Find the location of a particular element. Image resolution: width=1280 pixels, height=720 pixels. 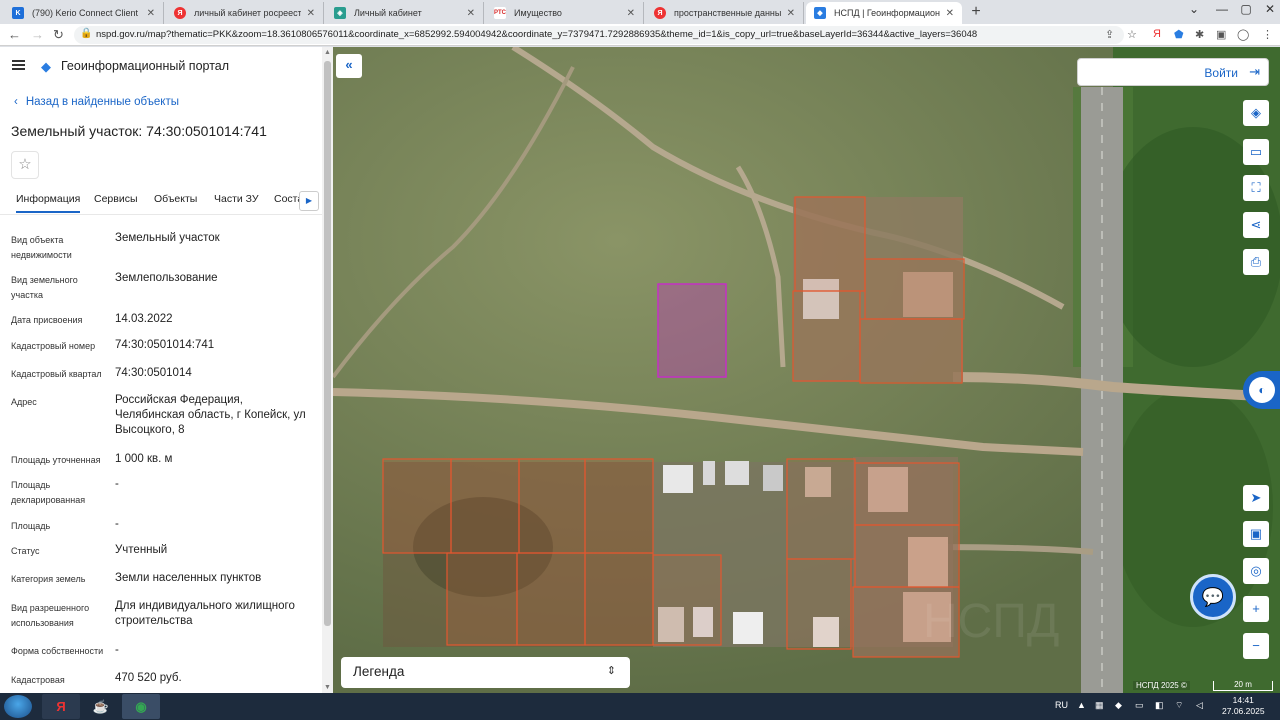

yandex-browser-taskbar-icon: Я is located at coordinates (61, 706).